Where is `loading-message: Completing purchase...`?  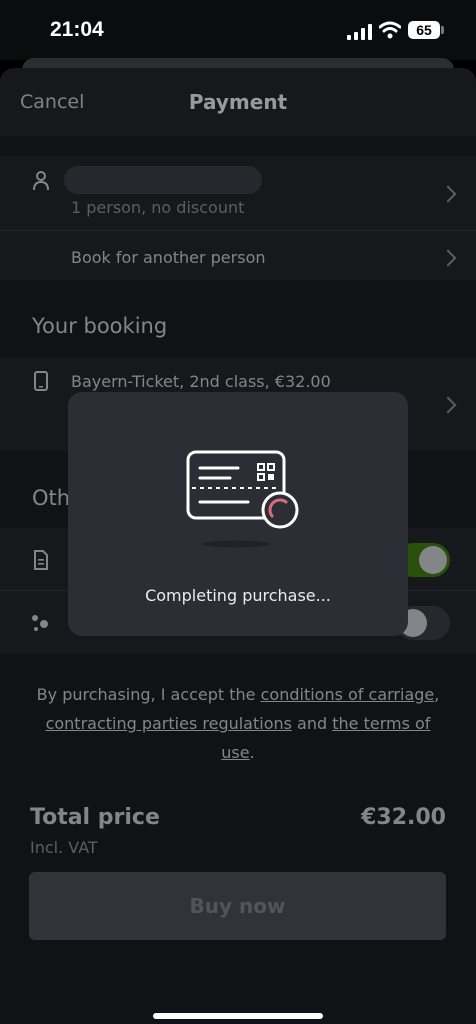 loading-message: Completing purchase... is located at coordinates (238, 595).